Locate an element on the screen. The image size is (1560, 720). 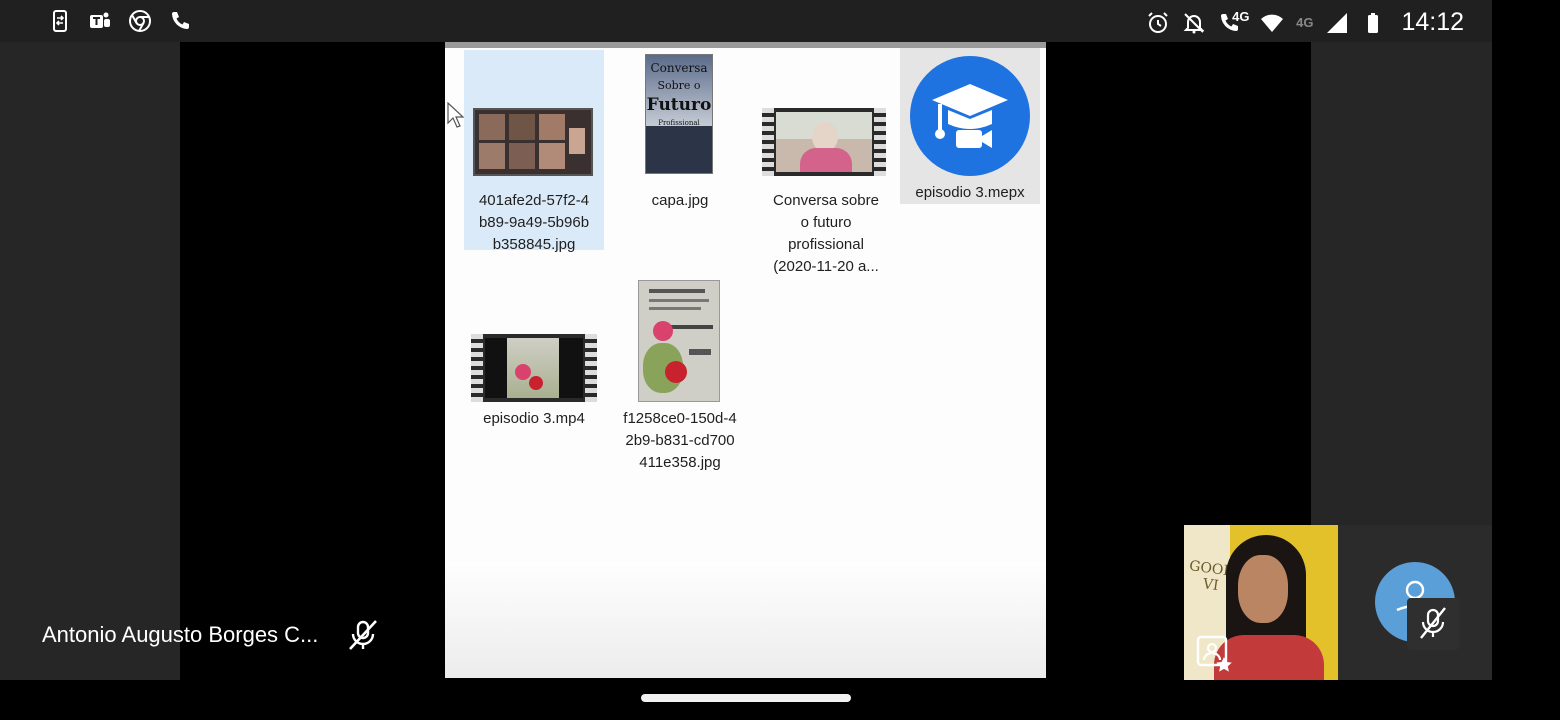
capa-title-line: Conversa is located at coordinates (679, 68).